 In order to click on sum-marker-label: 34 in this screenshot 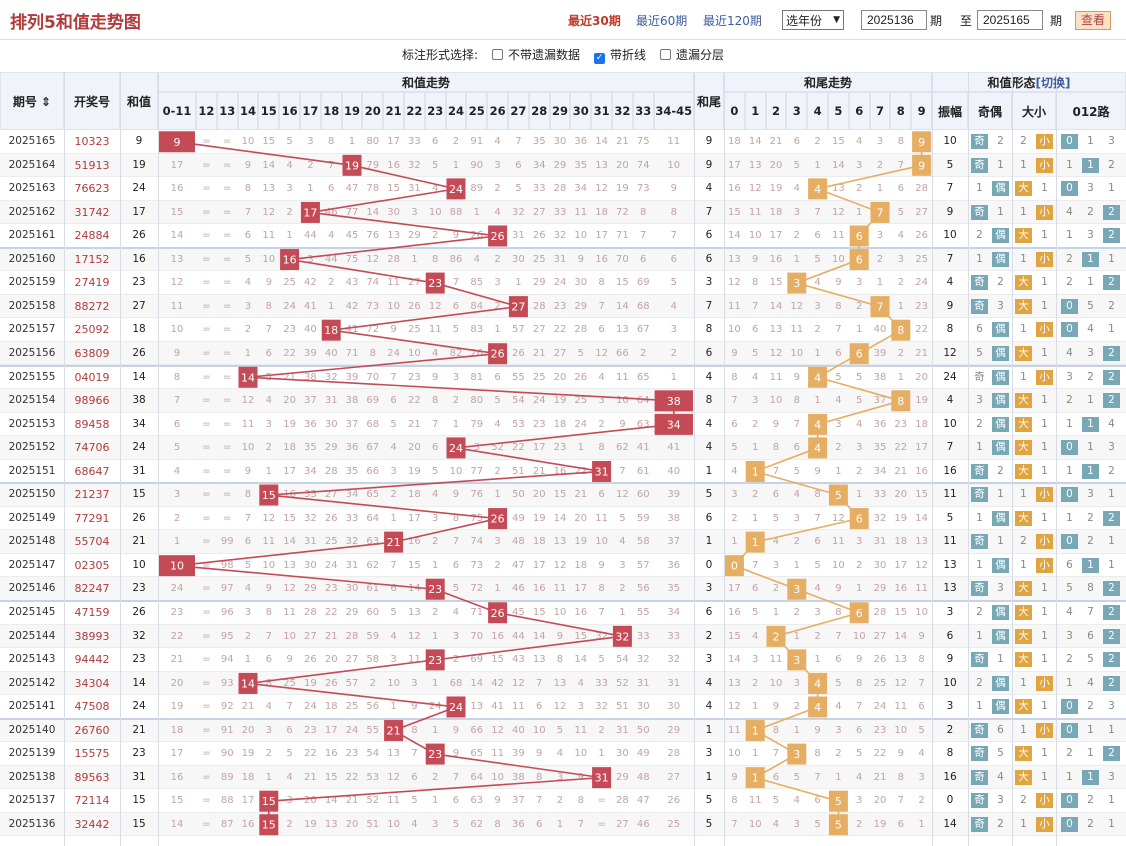, I will do `click(674, 424)`.